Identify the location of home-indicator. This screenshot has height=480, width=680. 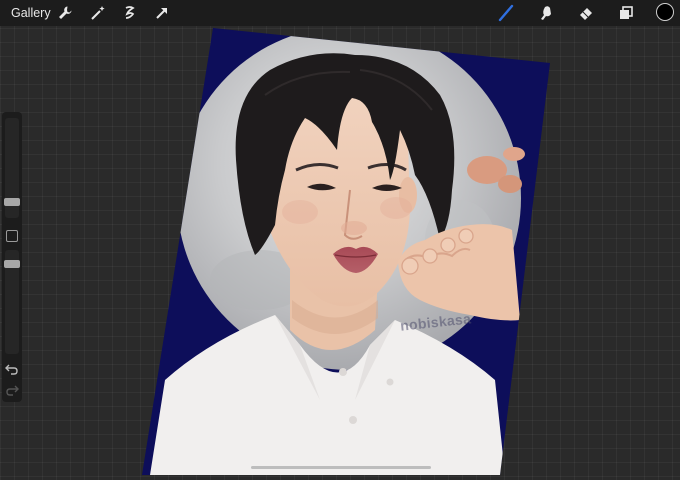
(341, 467).